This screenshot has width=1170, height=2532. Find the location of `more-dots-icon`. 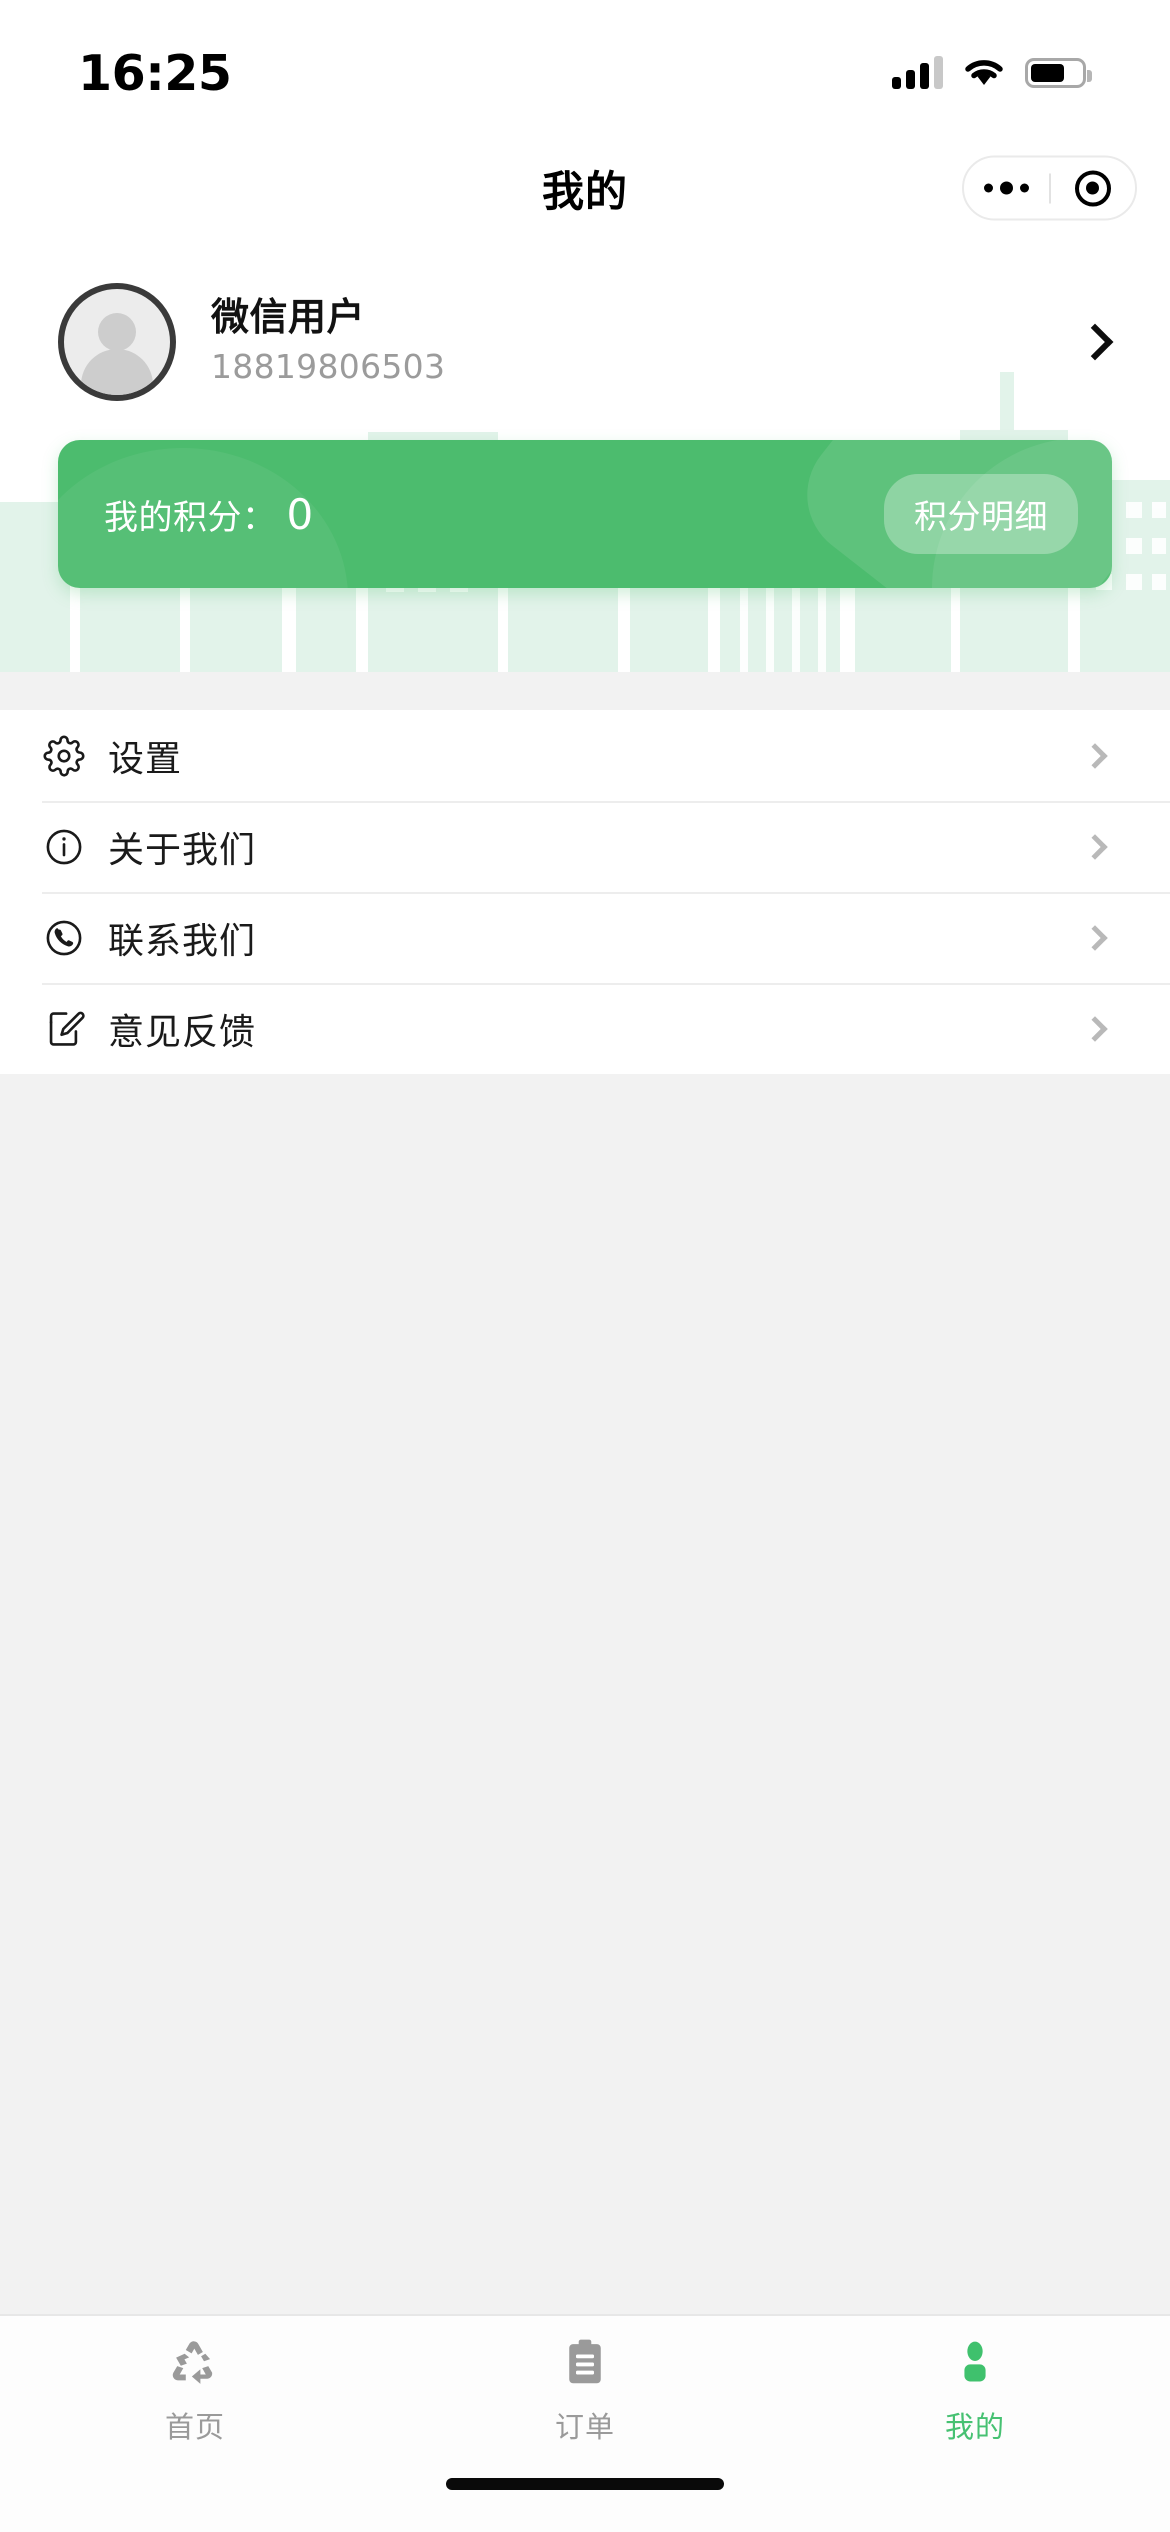

more-dots-icon is located at coordinates (1006, 188).